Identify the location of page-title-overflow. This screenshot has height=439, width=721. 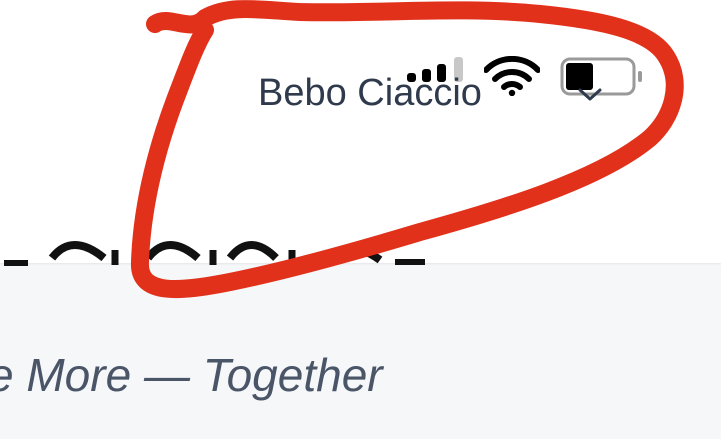
(360, 252).